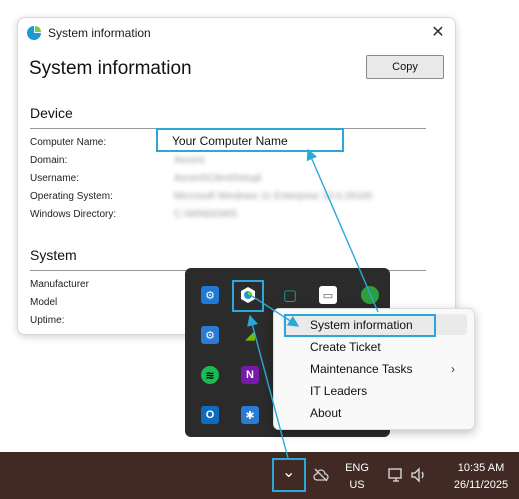  I want to click on arrow-to-computer-name, so click(342, 230).